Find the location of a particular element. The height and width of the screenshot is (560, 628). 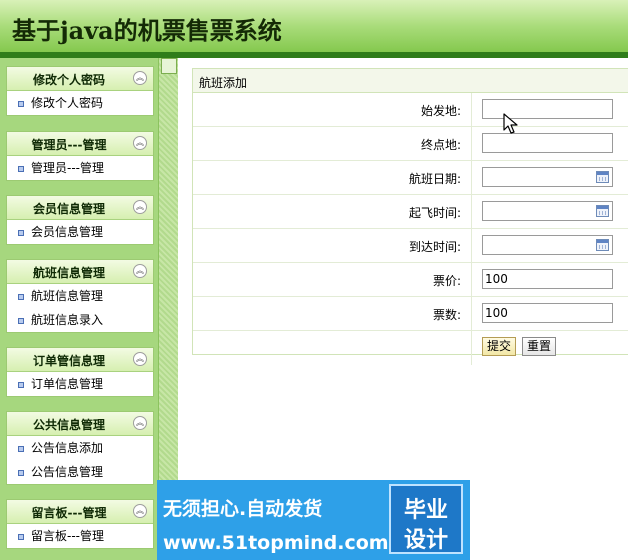

price-input: 100 is located at coordinates (547, 279).